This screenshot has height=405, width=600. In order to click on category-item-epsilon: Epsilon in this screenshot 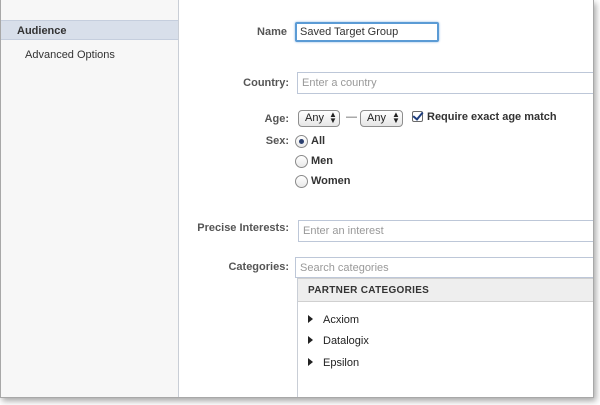, I will do `click(333, 363)`.